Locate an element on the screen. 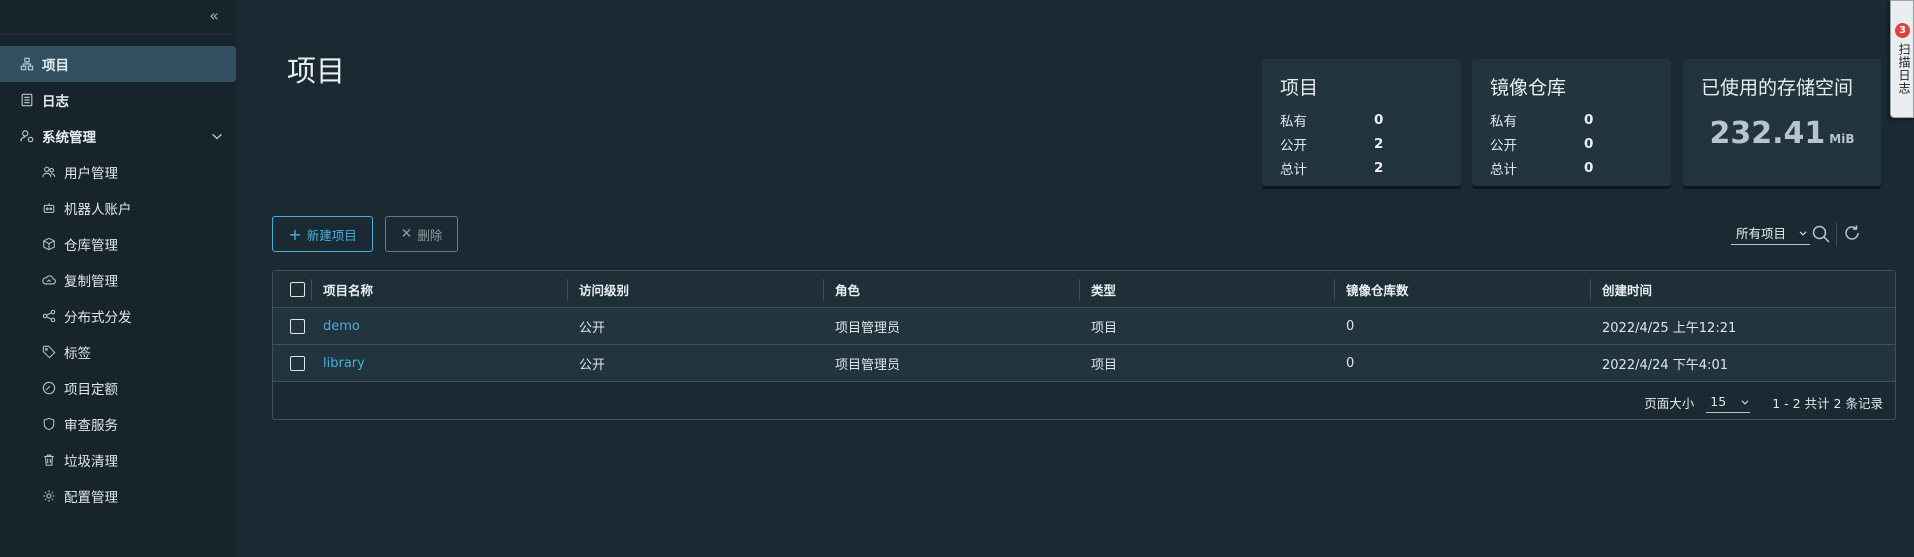 This screenshot has height=557, width=1914. sidebar-item-registries: 仓库管理 is located at coordinates (118, 244).